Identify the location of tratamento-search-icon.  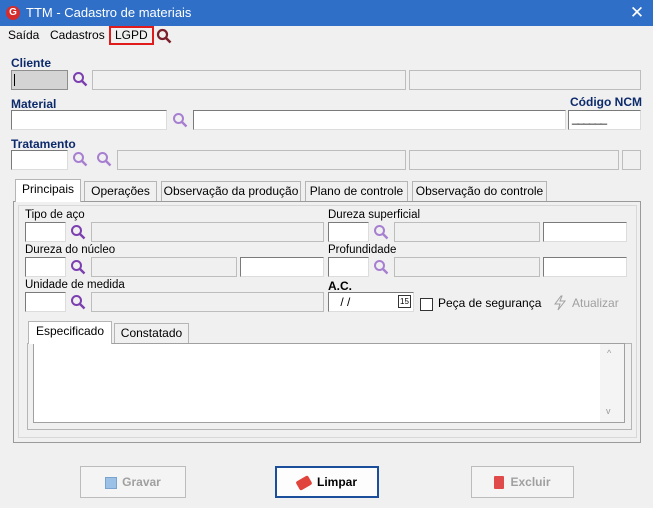
(80, 159).